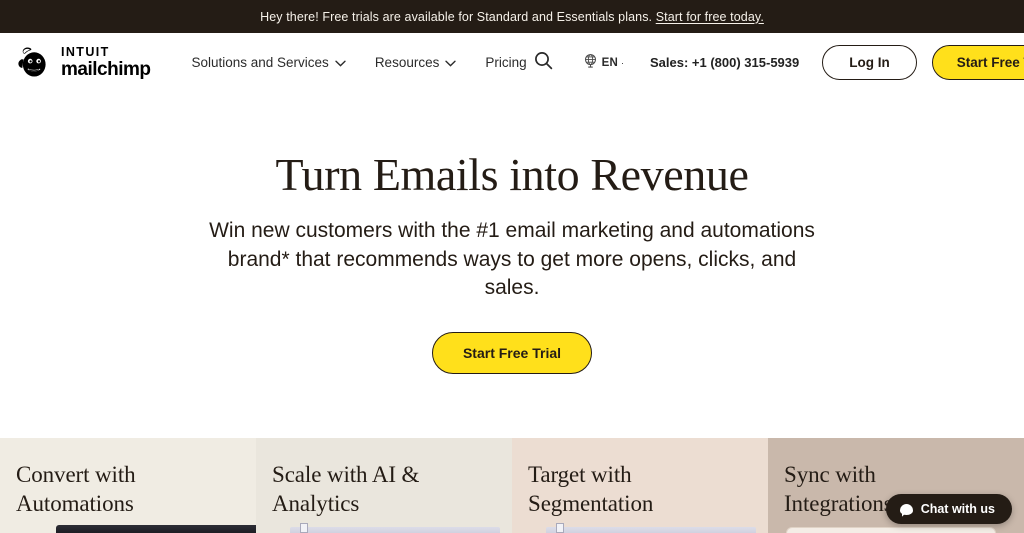 The image size is (1024, 533). What do you see at coordinates (512, 352) in the screenshot?
I see `start-free-trial-button-hero: Start Free Trial` at bounding box center [512, 352].